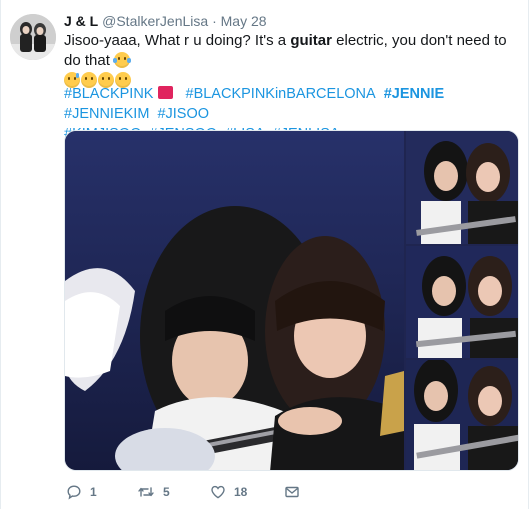 Image resolution: width=529 pixels, height=509 pixels. Describe the element at coordinates (146, 492) in the screenshot. I see `retweet-icon` at that location.